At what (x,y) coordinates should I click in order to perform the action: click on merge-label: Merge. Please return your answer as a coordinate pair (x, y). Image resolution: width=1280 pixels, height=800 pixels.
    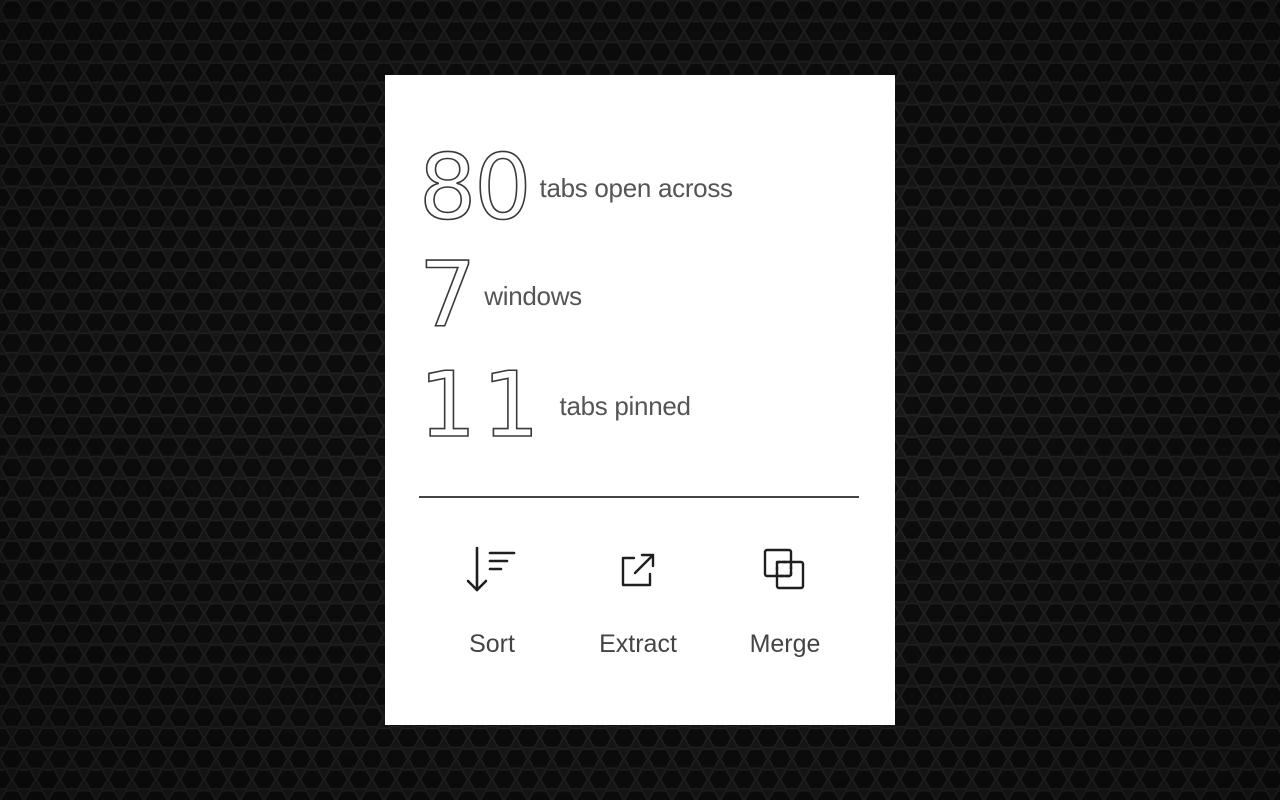
    Looking at the image, I should click on (785, 644).